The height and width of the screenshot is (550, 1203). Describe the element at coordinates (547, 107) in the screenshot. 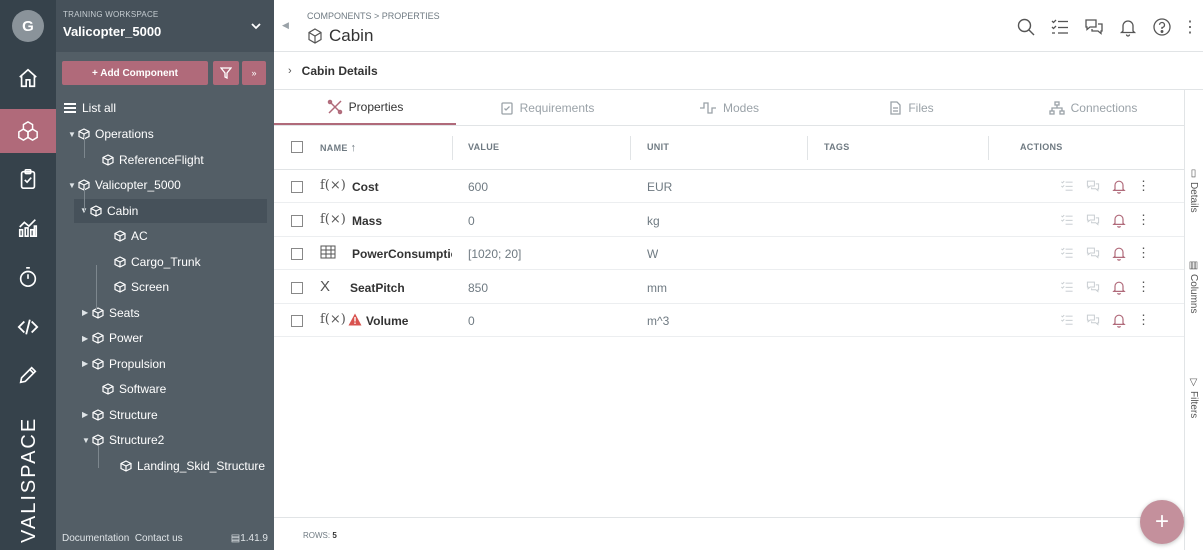

I see `tab-requirements: Requirements` at that location.